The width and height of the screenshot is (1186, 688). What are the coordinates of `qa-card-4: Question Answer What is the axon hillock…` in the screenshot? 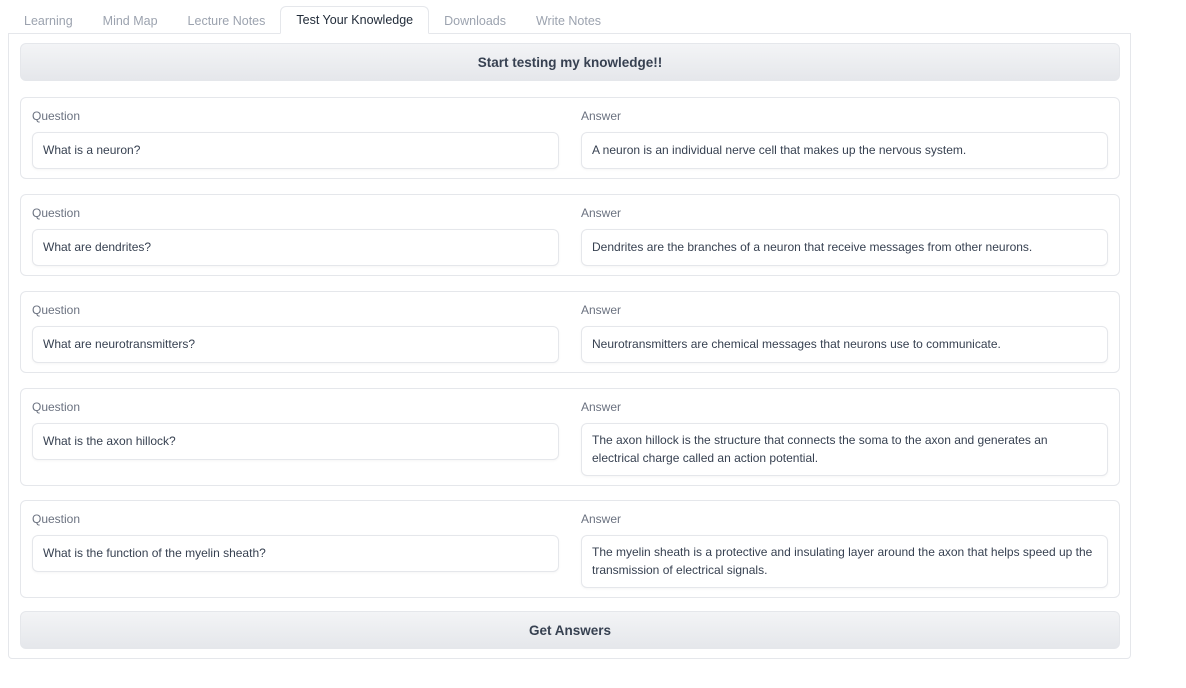 It's located at (570, 437).